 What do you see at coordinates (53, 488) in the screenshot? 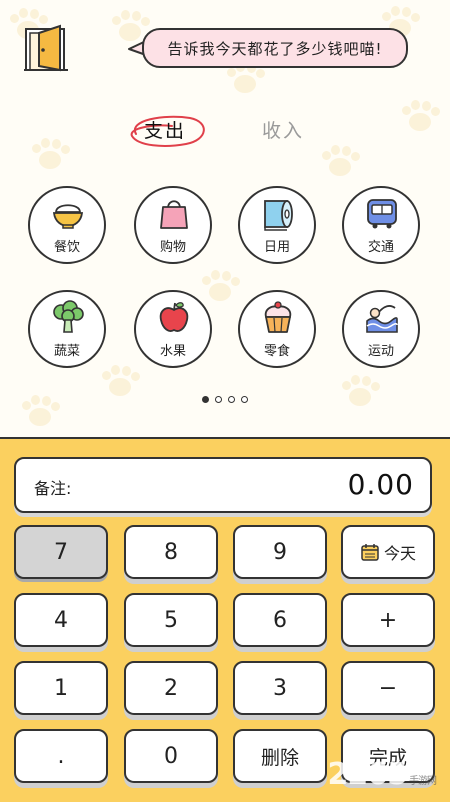
I see `note-label: 备注:` at bounding box center [53, 488].